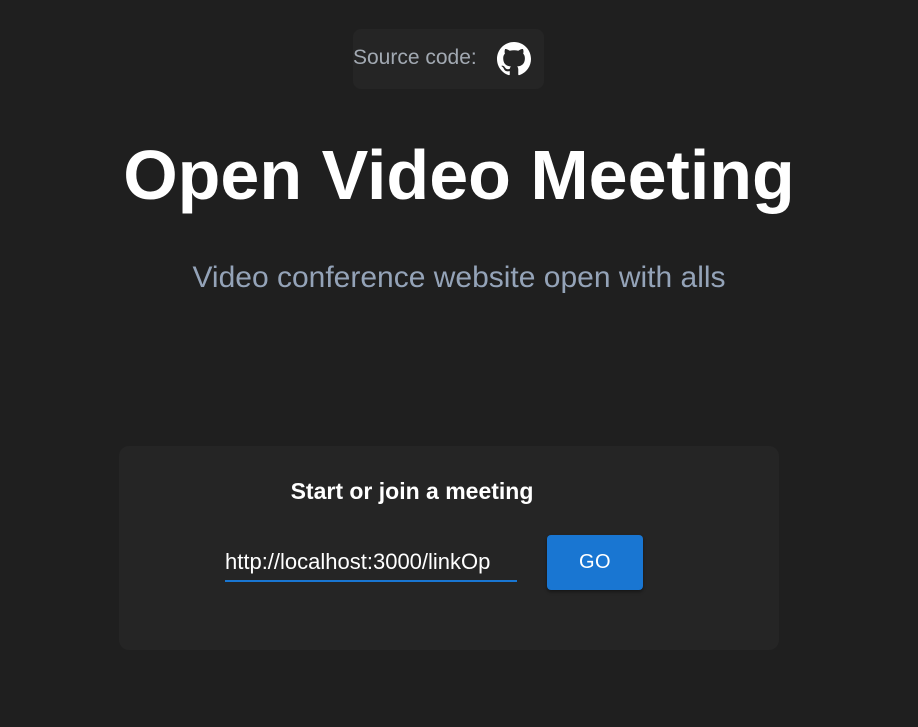 This screenshot has height=727, width=918. What do you see at coordinates (595, 562) in the screenshot?
I see `go-button: GO` at bounding box center [595, 562].